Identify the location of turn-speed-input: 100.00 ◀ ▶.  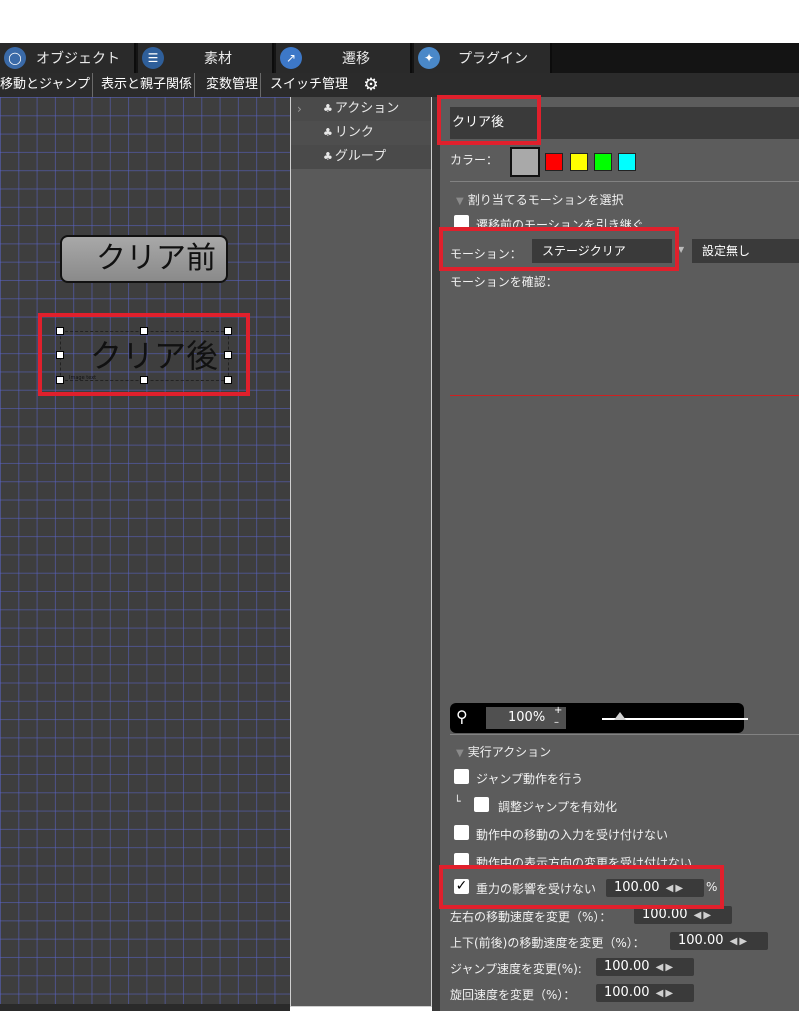
(645, 993).